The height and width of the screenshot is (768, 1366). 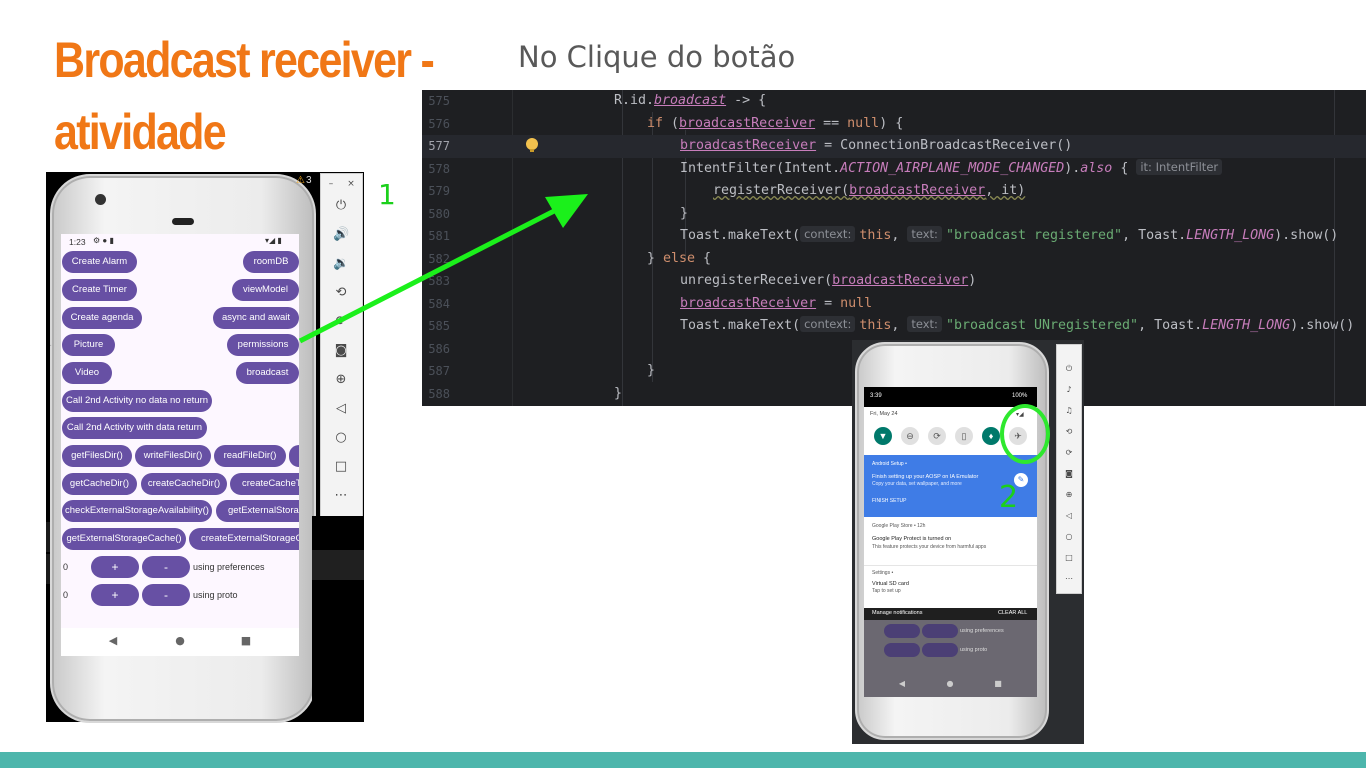 I want to click on arrow-annotation, so click(x=443, y=269).